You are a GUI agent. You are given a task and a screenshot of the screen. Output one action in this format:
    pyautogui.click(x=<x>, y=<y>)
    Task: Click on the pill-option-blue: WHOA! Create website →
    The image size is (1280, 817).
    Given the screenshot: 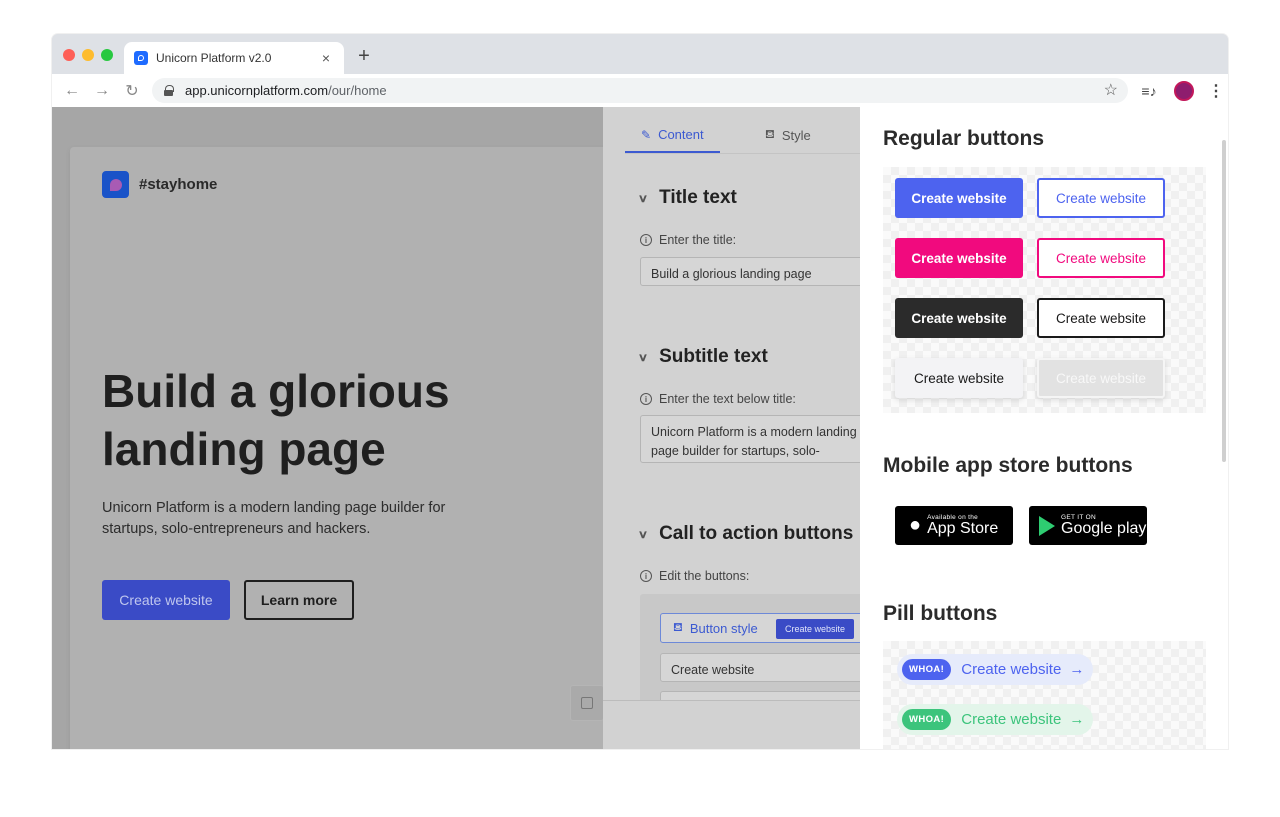 What is the action you would take?
    pyautogui.click(x=995, y=669)
    